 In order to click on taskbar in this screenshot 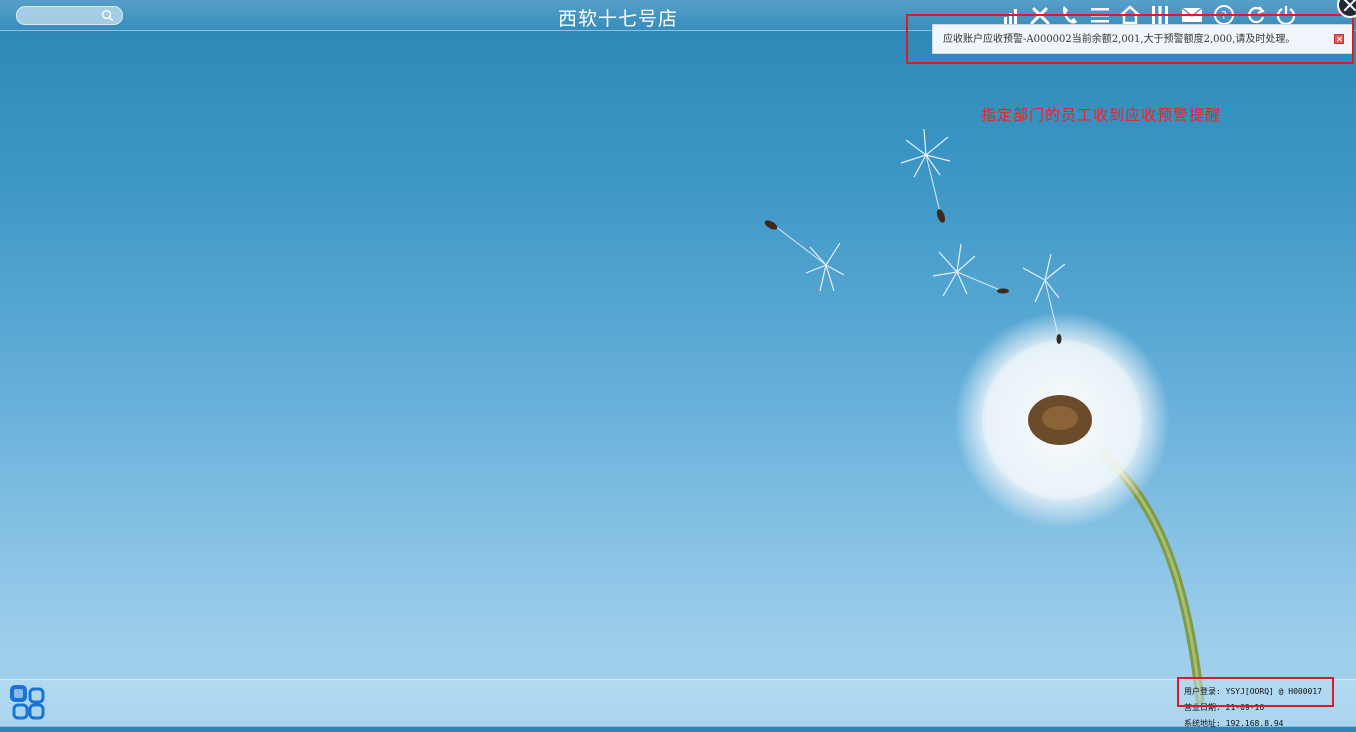, I will do `click(678, 703)`.